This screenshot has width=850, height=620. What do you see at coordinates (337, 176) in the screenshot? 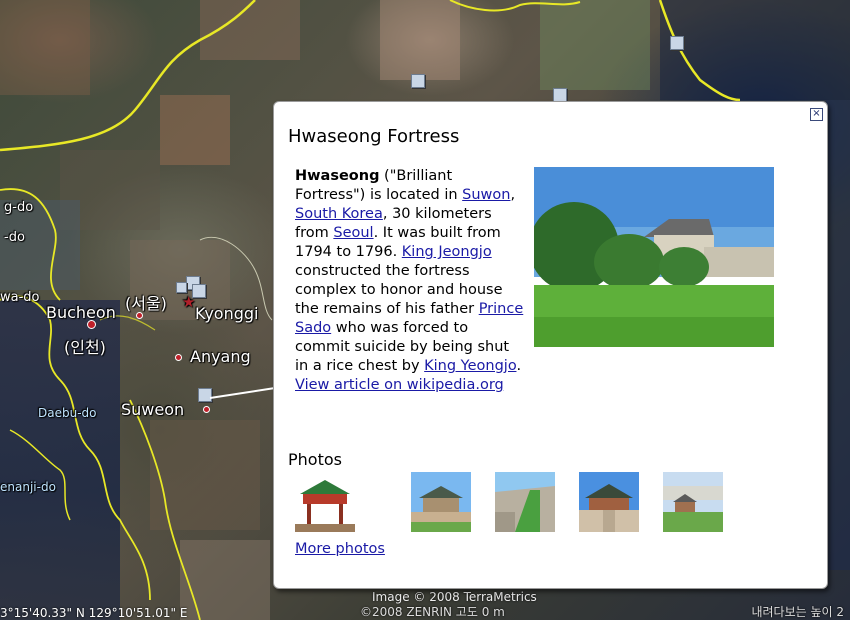
I see `description-bold: Hwaseong` at bounding box center [337, 176].